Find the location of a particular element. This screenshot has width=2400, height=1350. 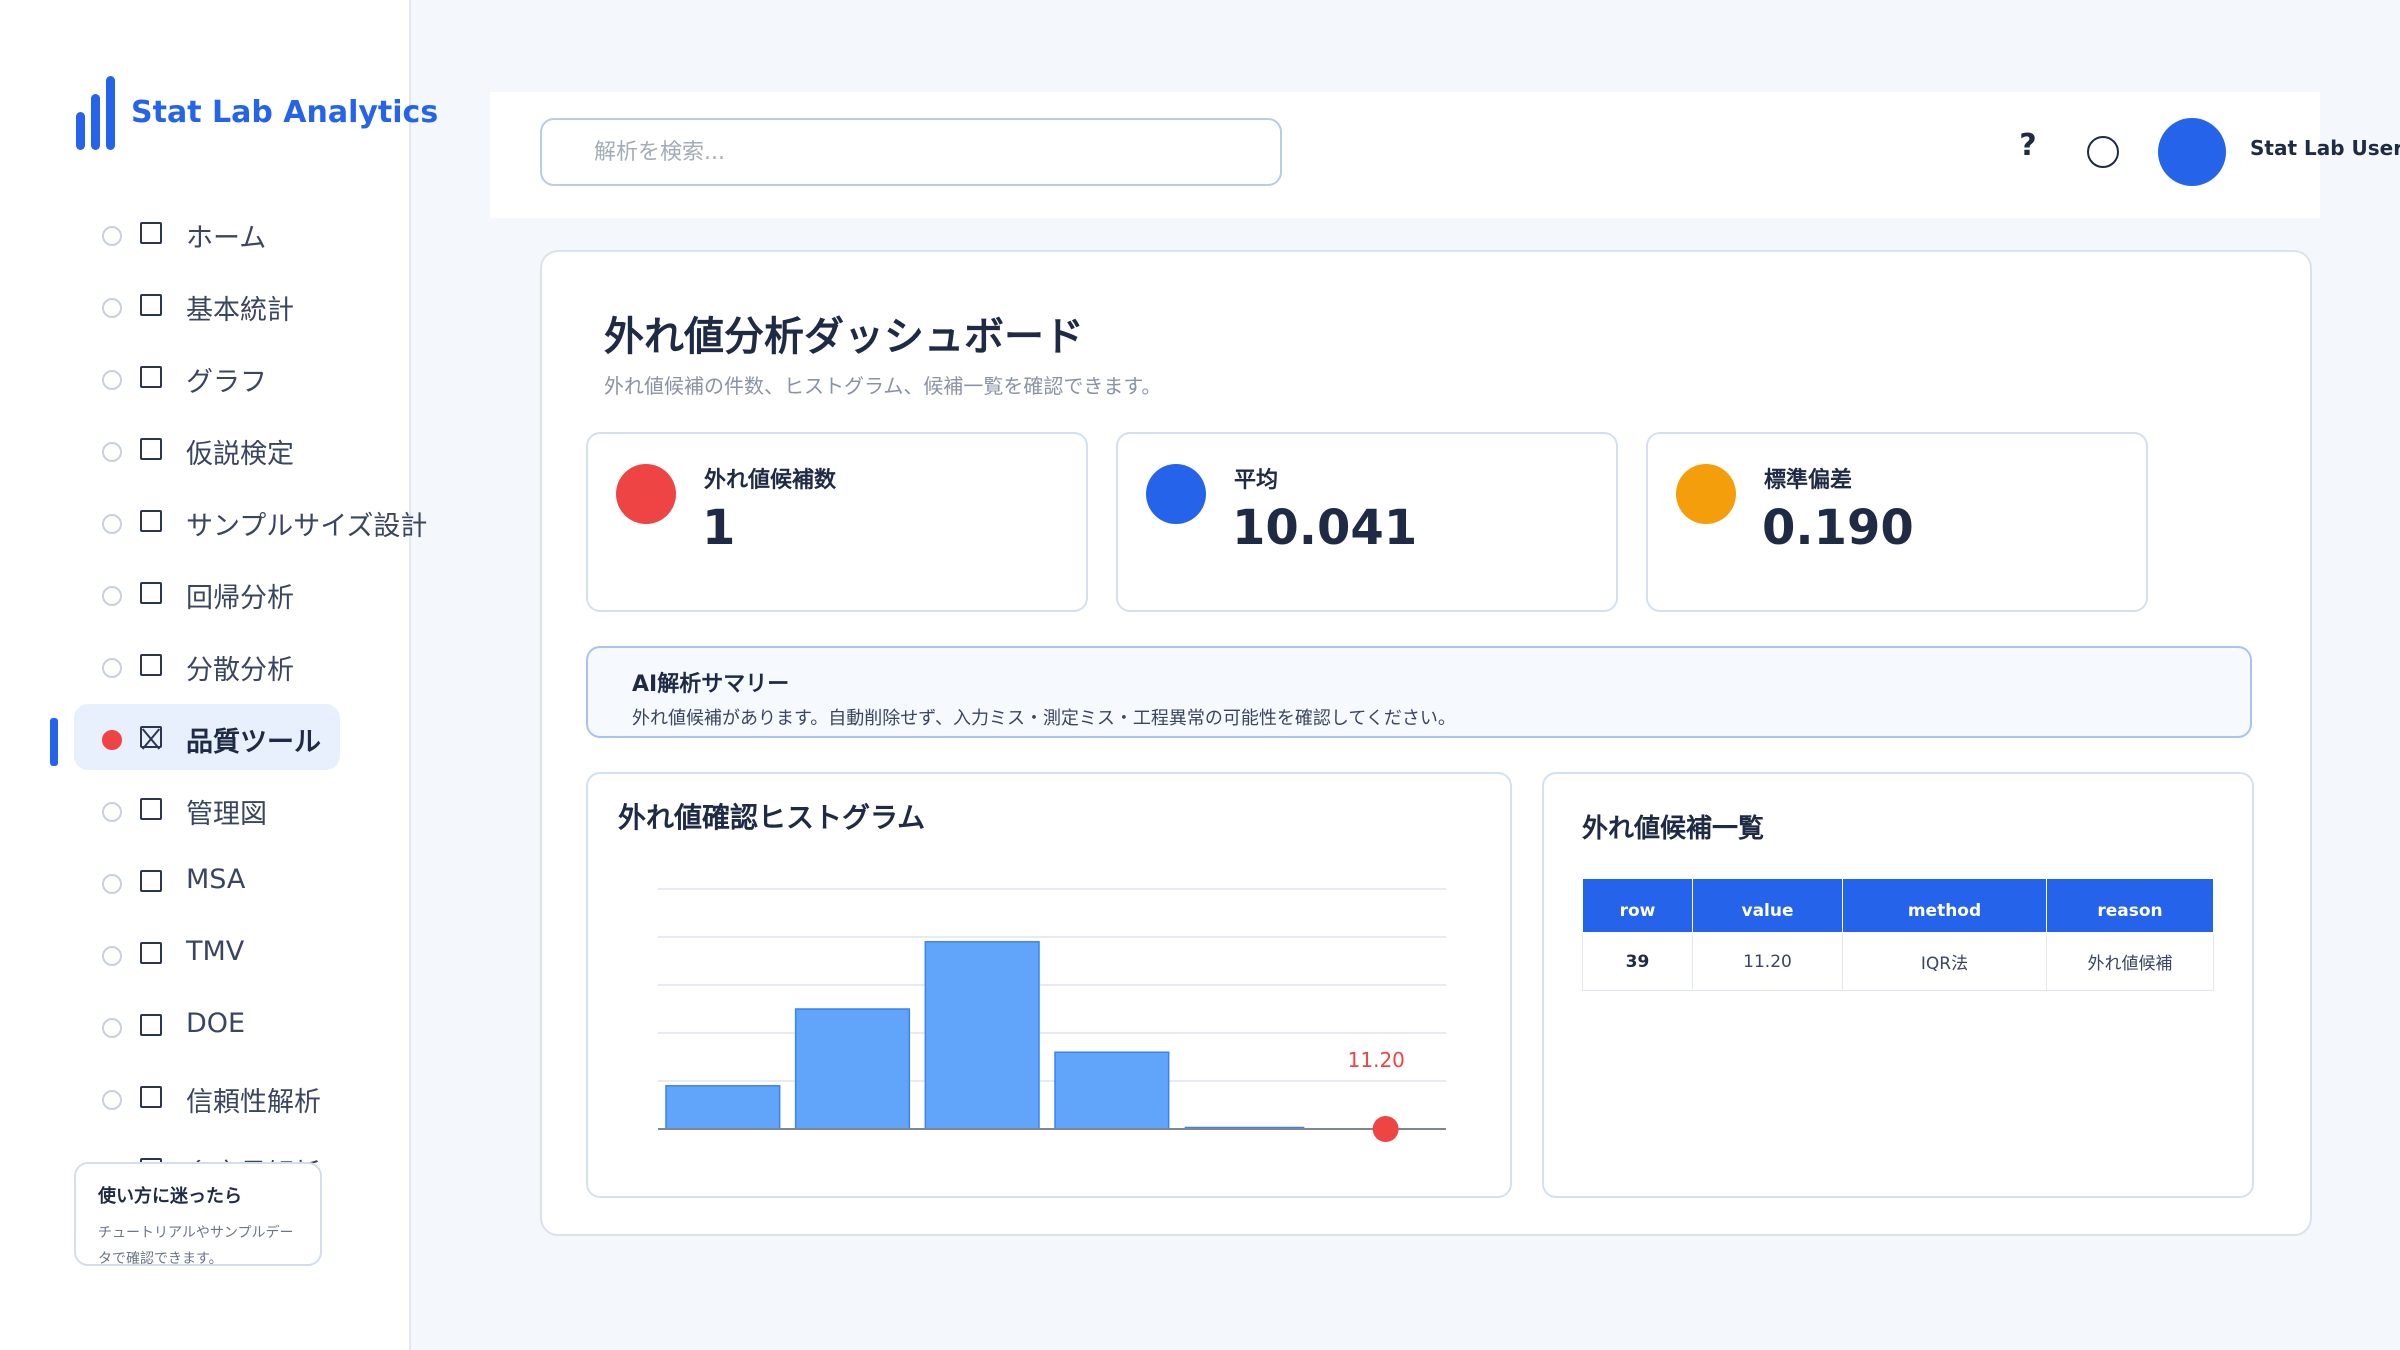

stat-card-outlier-count: 外れ値候補数 1 is located at coordinates (837, 522).